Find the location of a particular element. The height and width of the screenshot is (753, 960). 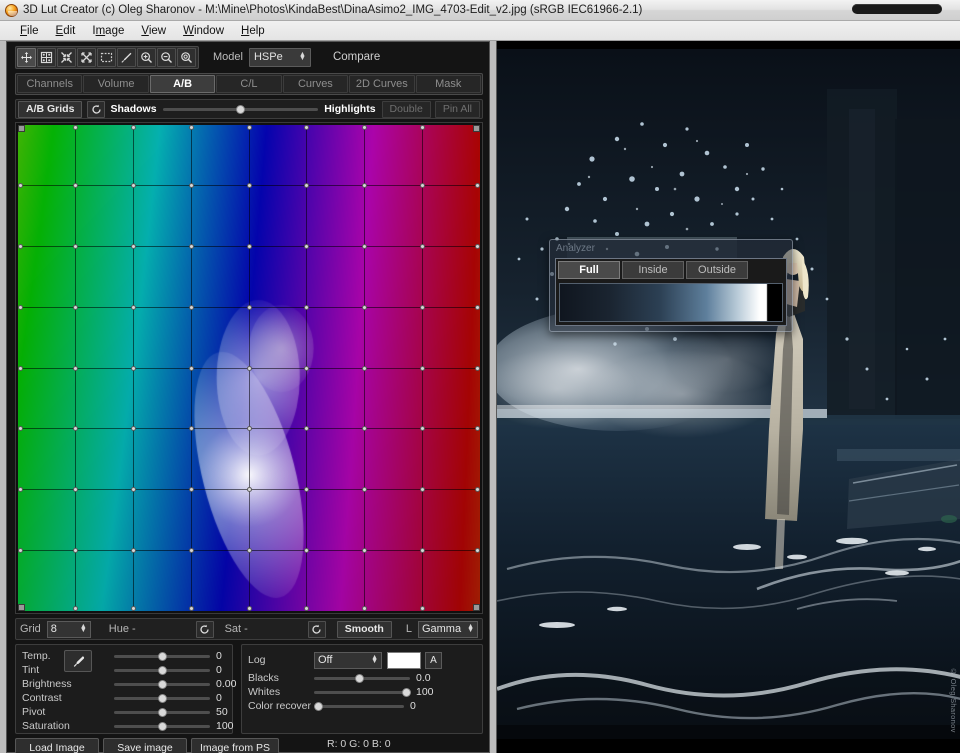

tab-volume: Volume is located at coordinates (116, 84).